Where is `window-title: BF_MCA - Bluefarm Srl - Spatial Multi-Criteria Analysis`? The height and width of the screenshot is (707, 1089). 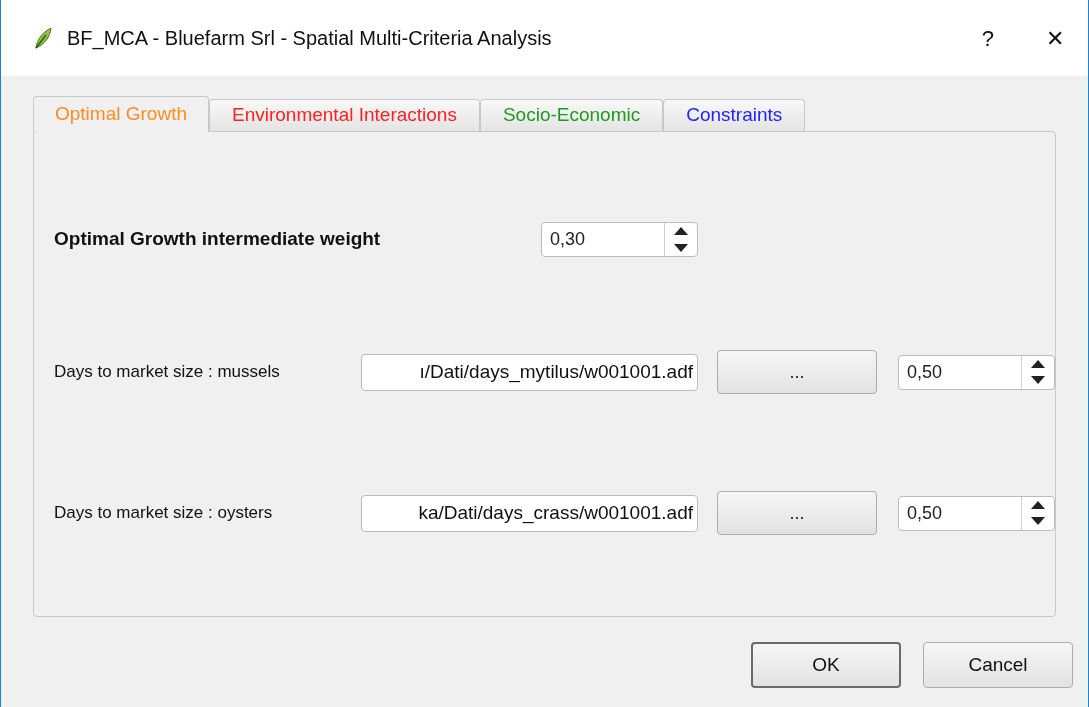
window-title: BF_MCA - Bluefarm Srl - Spatial Multi-Criteria Analysis is located at coordinates (309, 39).